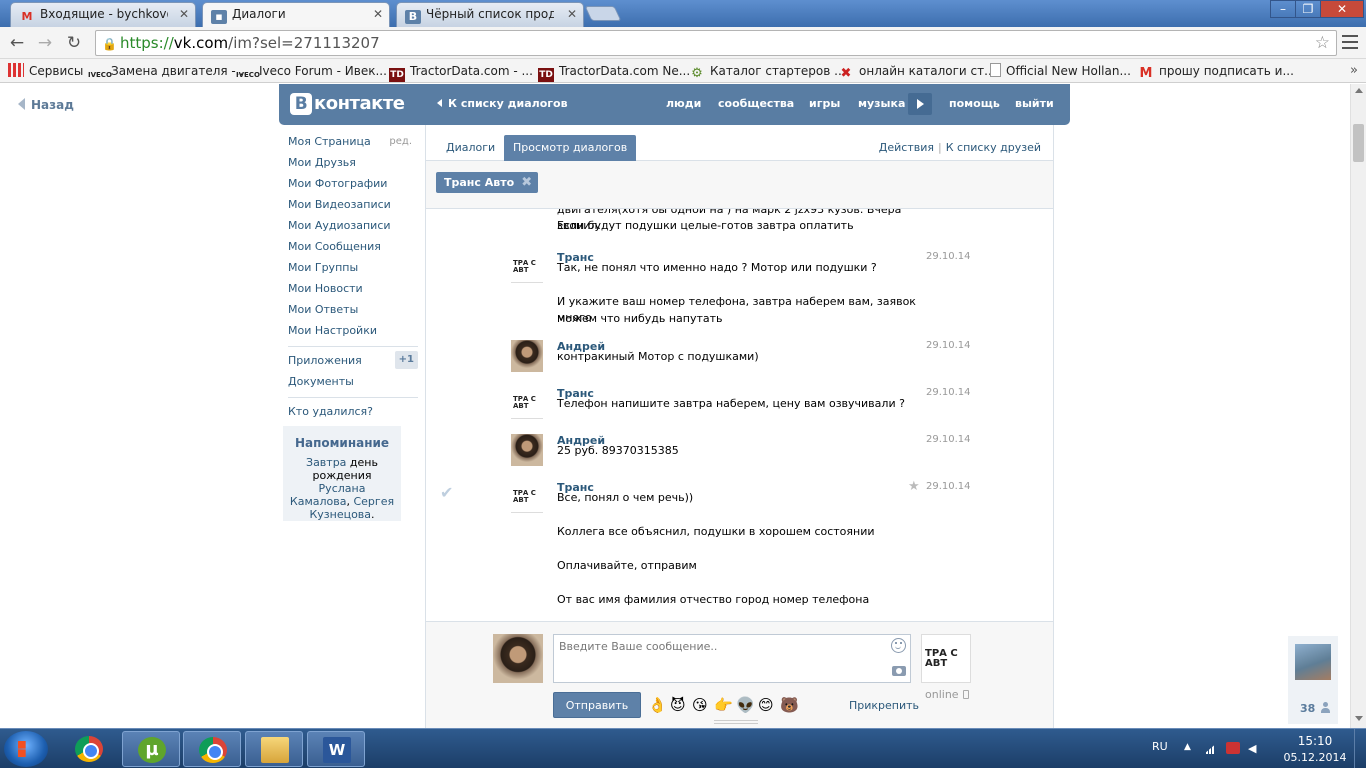 The image size is (1366, 768). What do you see at coordinates (353, 384) in the screenshot?
I see `menu-documents: Документы` at bounding box center [353, 384].